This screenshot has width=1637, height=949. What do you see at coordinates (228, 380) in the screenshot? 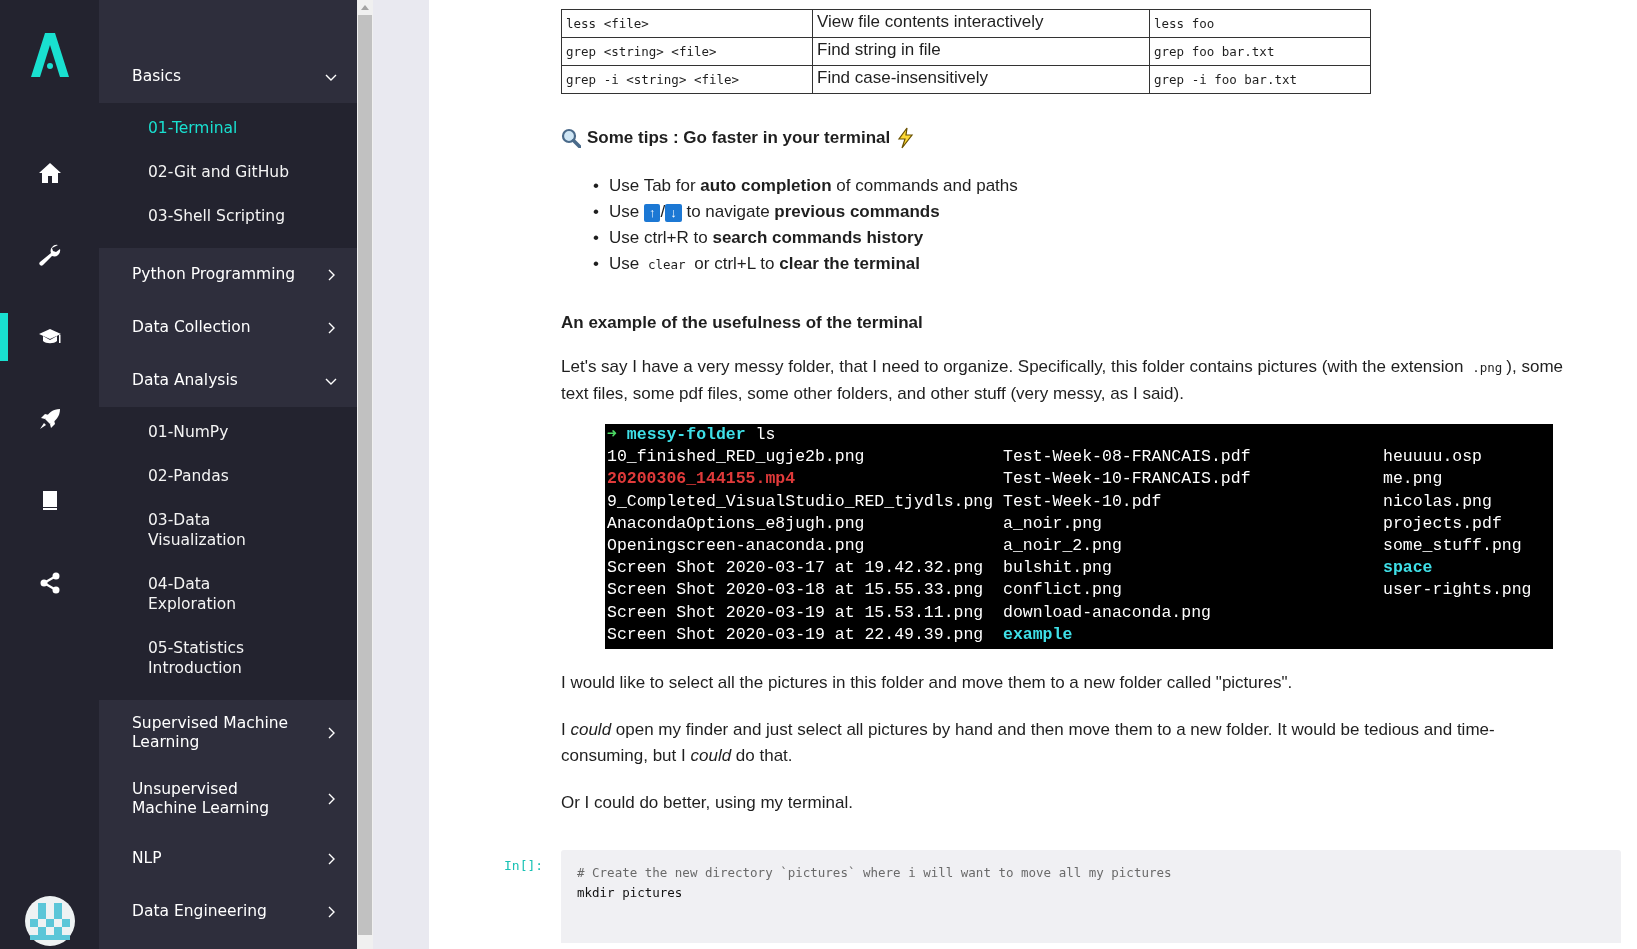
I see `nav-section: Data Analysis` at bounding box center [228, 380].